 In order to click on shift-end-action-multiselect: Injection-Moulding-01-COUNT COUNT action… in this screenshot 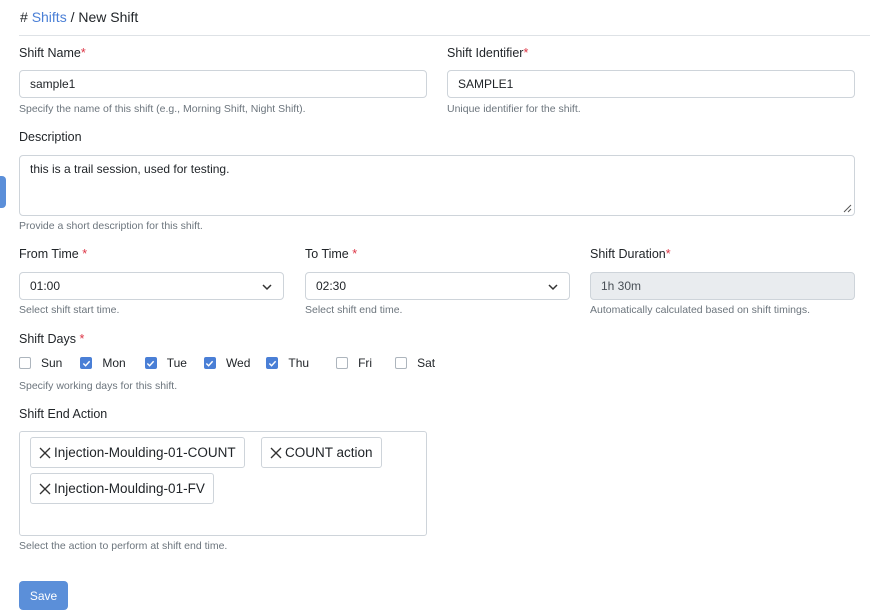, I will do `click(223, 483)`.